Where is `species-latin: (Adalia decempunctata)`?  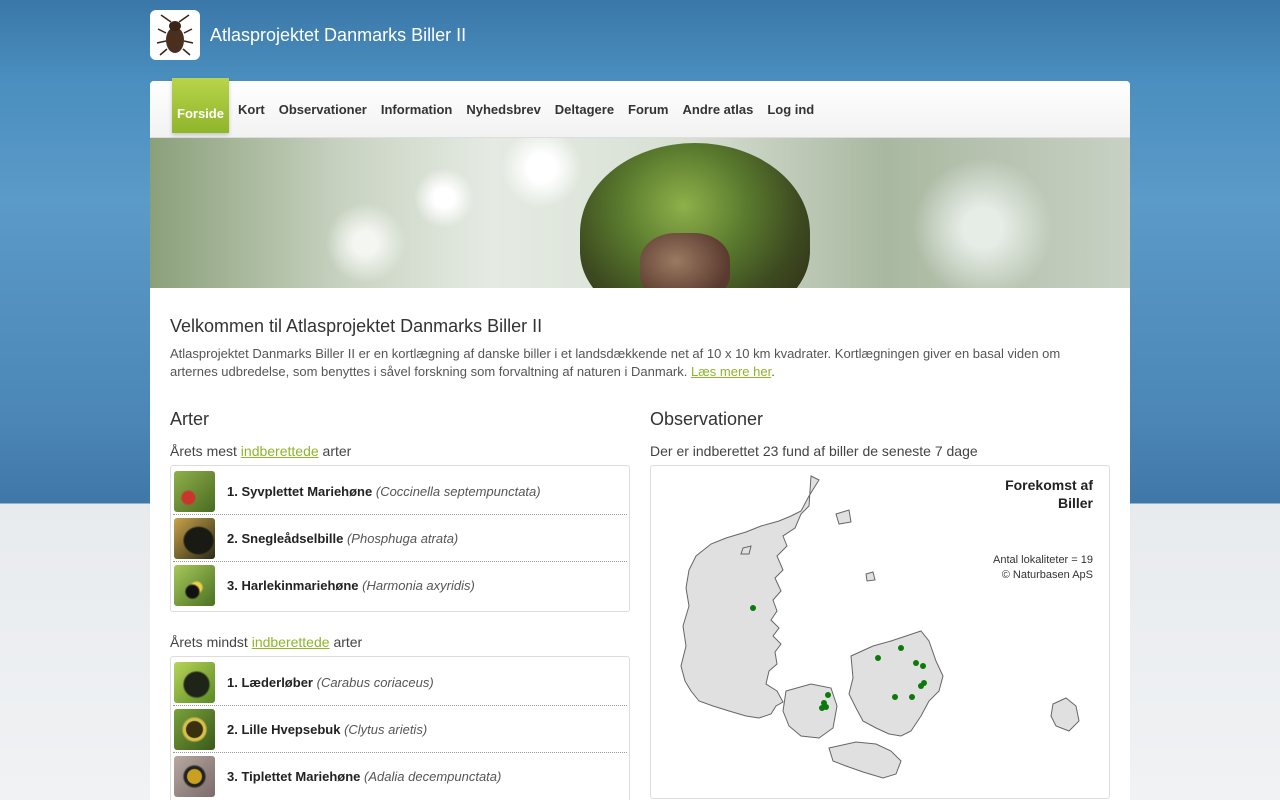
species-latin: (Adalia decempunctata) is located at coordinates (433, 776).